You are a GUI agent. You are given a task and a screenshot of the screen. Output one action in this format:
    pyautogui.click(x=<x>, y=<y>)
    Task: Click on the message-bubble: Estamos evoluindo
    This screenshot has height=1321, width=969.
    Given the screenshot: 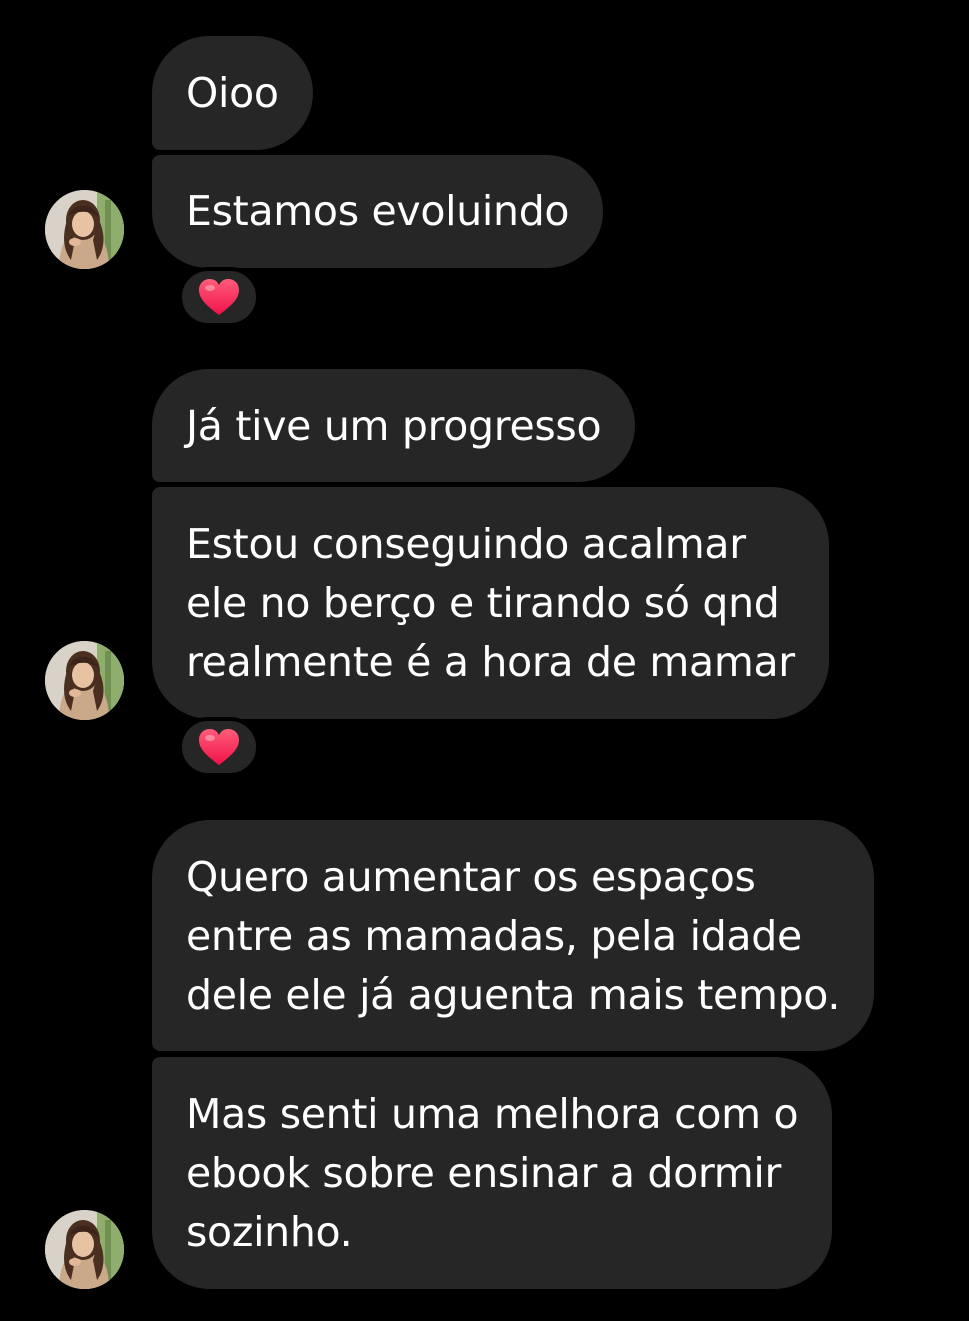 What is the action you would take?
    pyautogui.click(x=378, y=211)
    